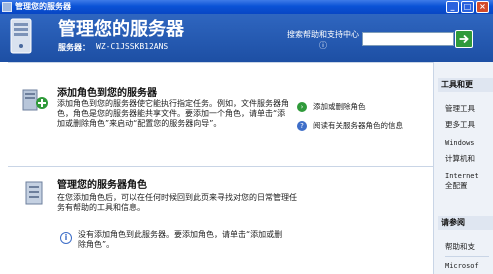  What do you see at coordinates (465, 223) in the screenshot?
I see `see-also-header: 请参阅` at bounding box center [465, 223].